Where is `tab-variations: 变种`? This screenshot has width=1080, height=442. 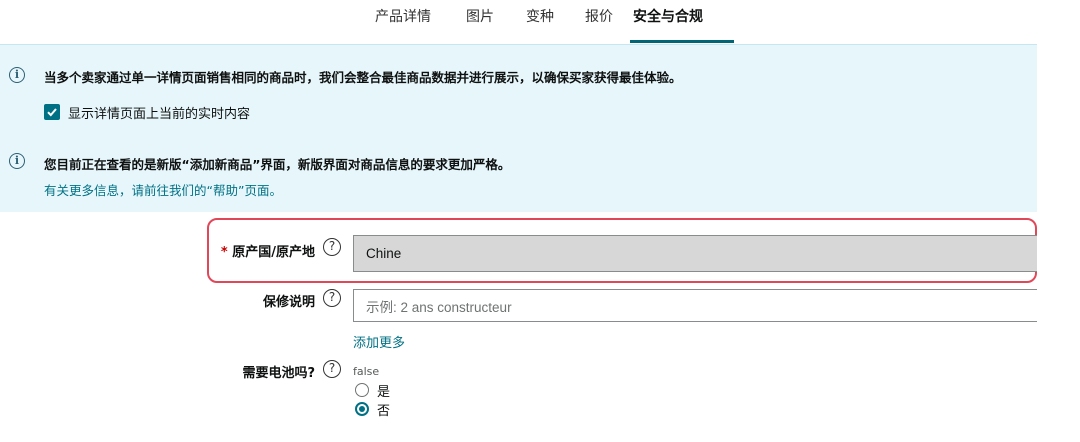
tab-variations: 变种 is located at coordinates (540, 16).